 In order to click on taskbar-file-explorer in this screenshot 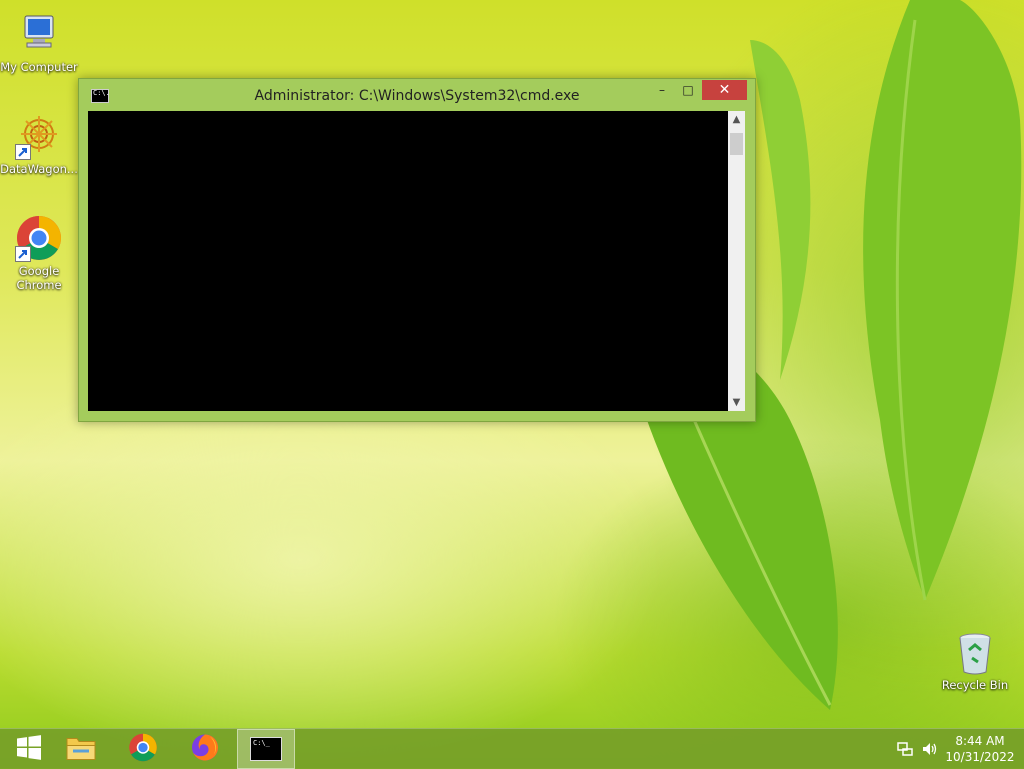, I will do `click(81, 749)`.